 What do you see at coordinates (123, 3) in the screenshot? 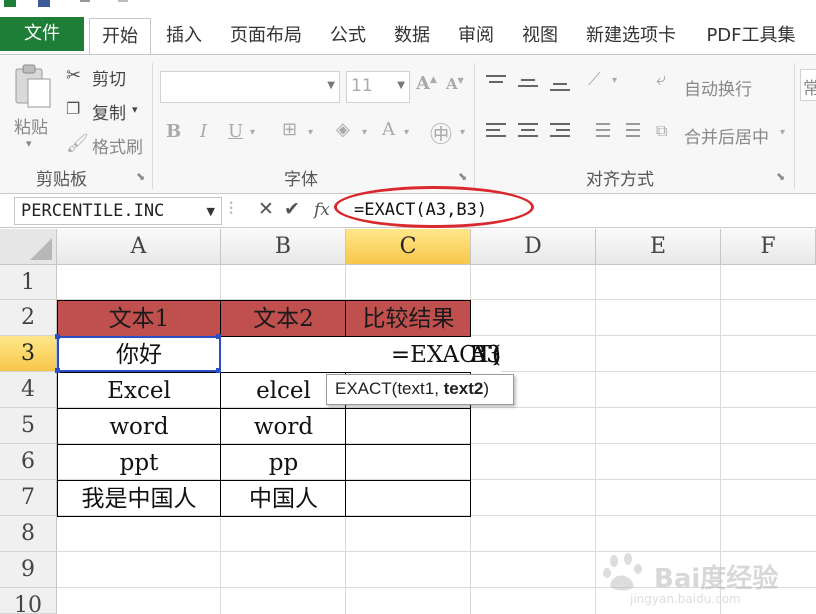
I see `redo-icon` at bounding box center [123, 3].